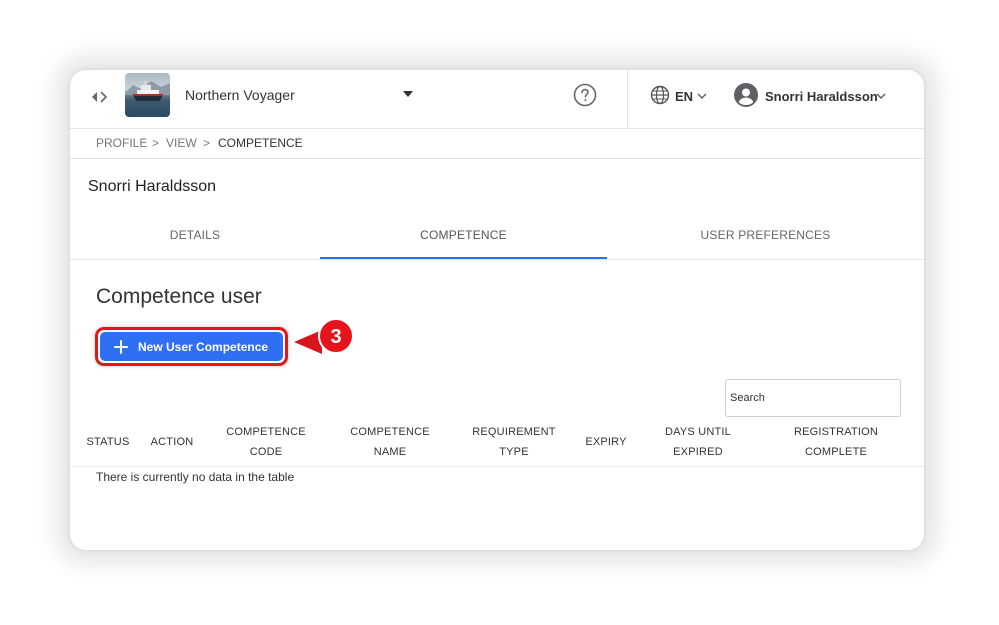 The width and height of the screenshot is (999, 625). Describe the element at coordinates (121, 143) in the screenshot. I see `breadcrumb-profile: PROFILE` at that location.